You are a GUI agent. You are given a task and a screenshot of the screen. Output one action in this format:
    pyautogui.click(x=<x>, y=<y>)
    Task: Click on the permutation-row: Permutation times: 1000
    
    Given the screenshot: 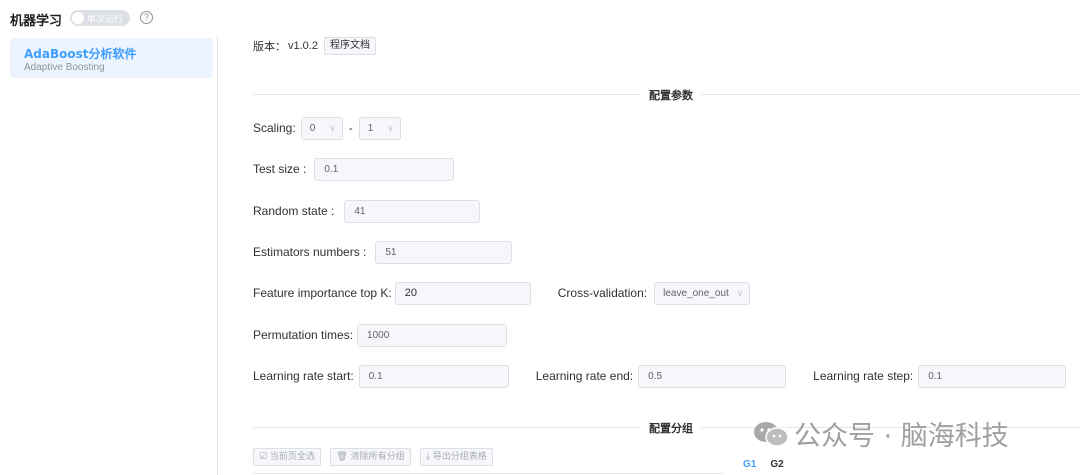 What is the action you would take?
    pyautogui.click(x=380, y=335)
    